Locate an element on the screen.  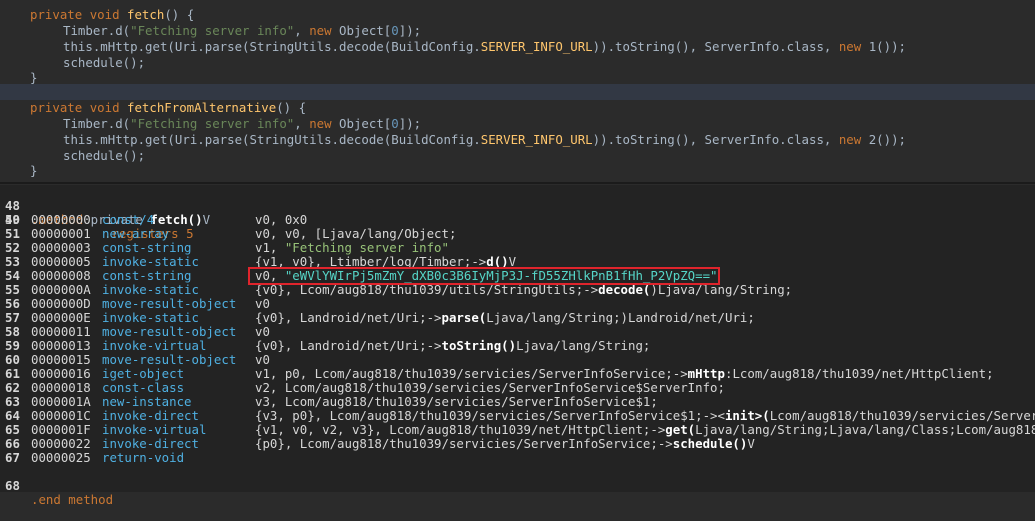
line-number: 54 is located at coordinates (12, 275).